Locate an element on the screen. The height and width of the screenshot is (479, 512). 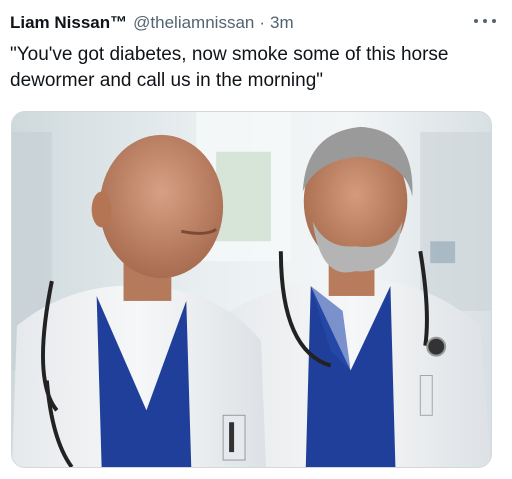
more-options-icon is located at coordinates (485, 21).